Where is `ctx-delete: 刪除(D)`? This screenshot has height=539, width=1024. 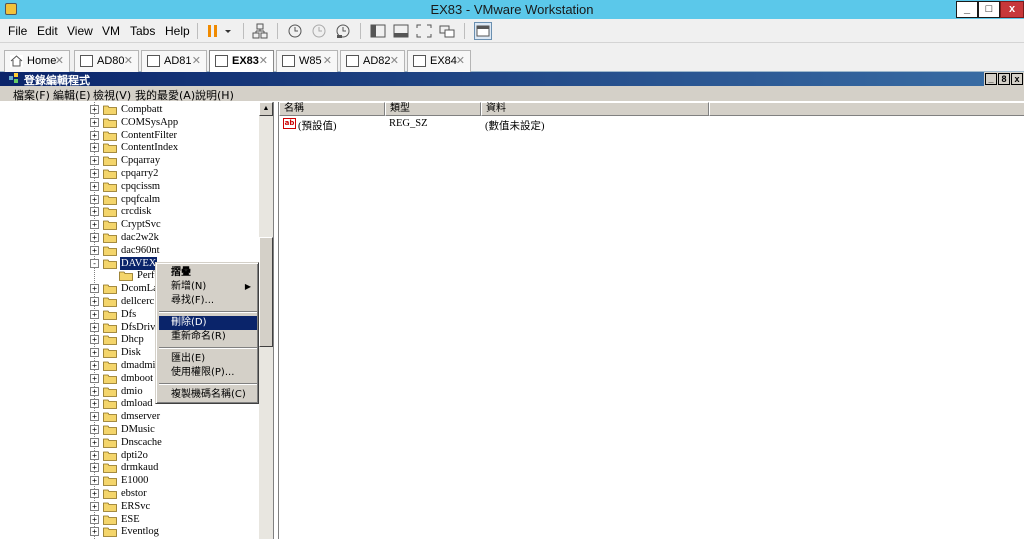 ctx-delete: 刪除(D) is located at coordinates (208, 323).